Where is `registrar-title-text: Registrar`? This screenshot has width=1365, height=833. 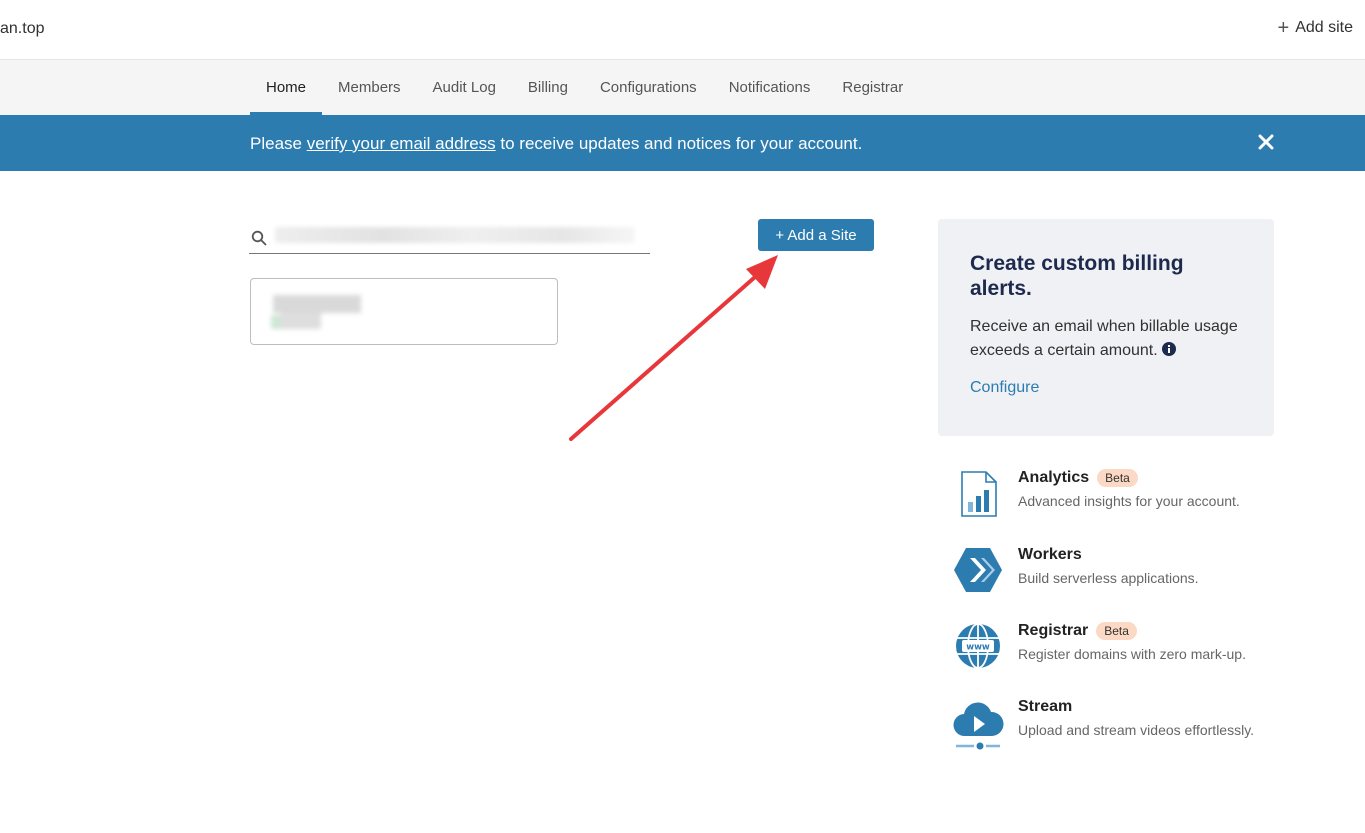
registrar-title-text: Registrar is located at coordinates (1053, 630).